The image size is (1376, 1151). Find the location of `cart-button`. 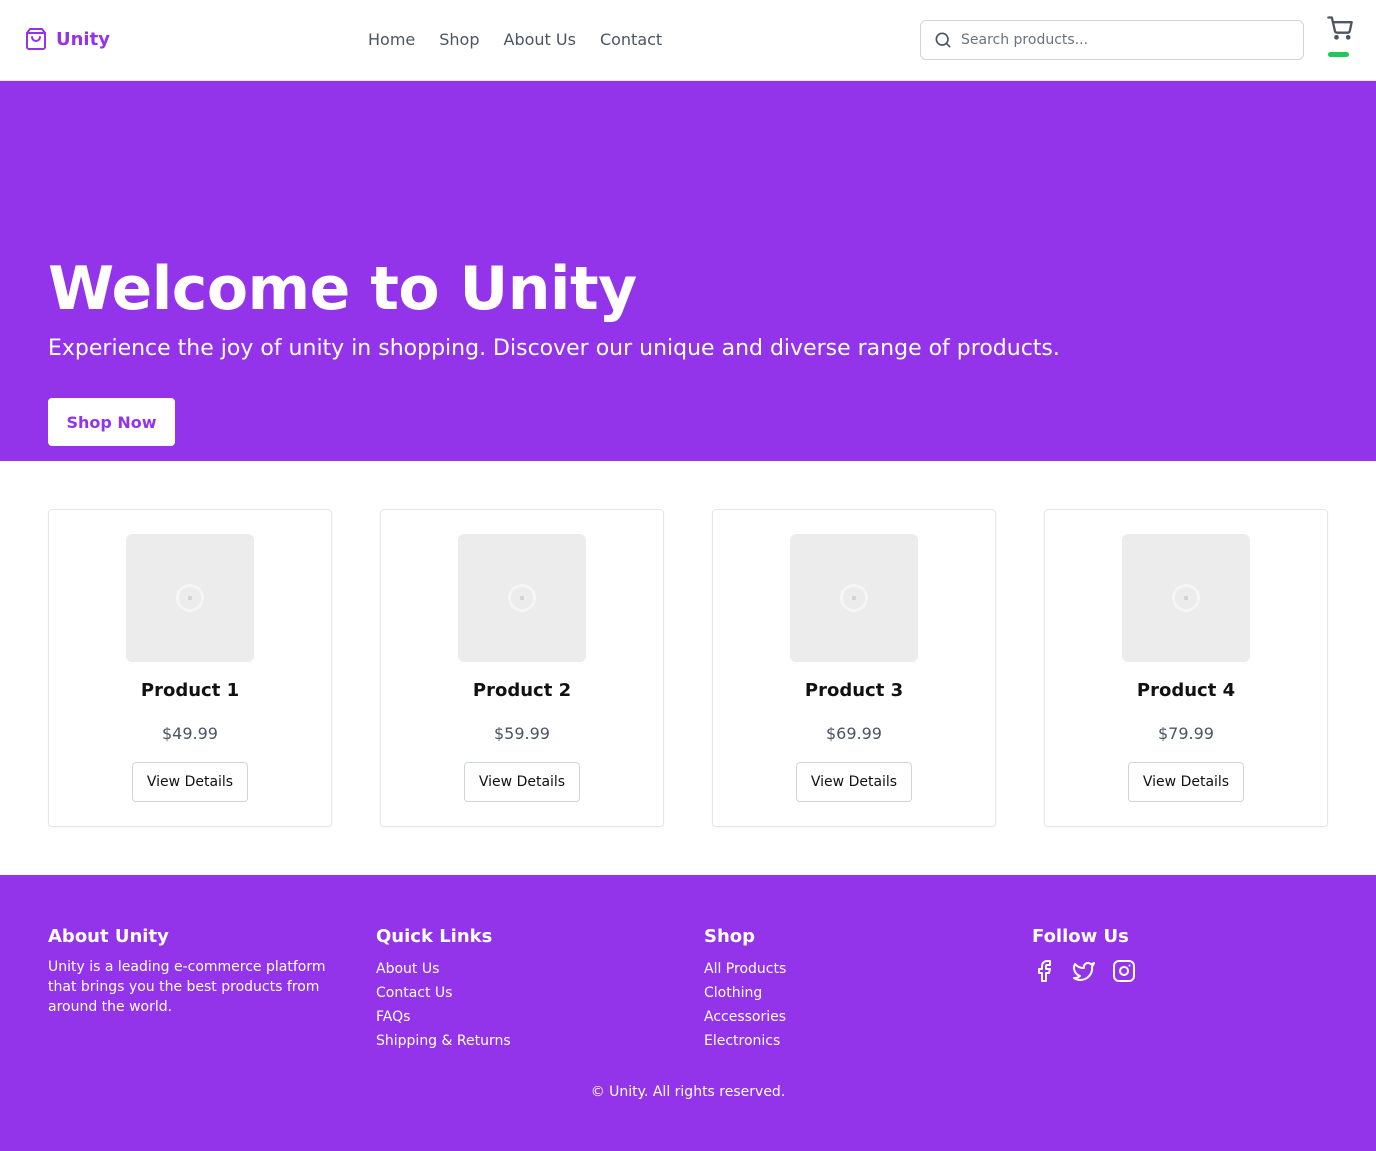

cart-button is located at coordinates (1340, 28).